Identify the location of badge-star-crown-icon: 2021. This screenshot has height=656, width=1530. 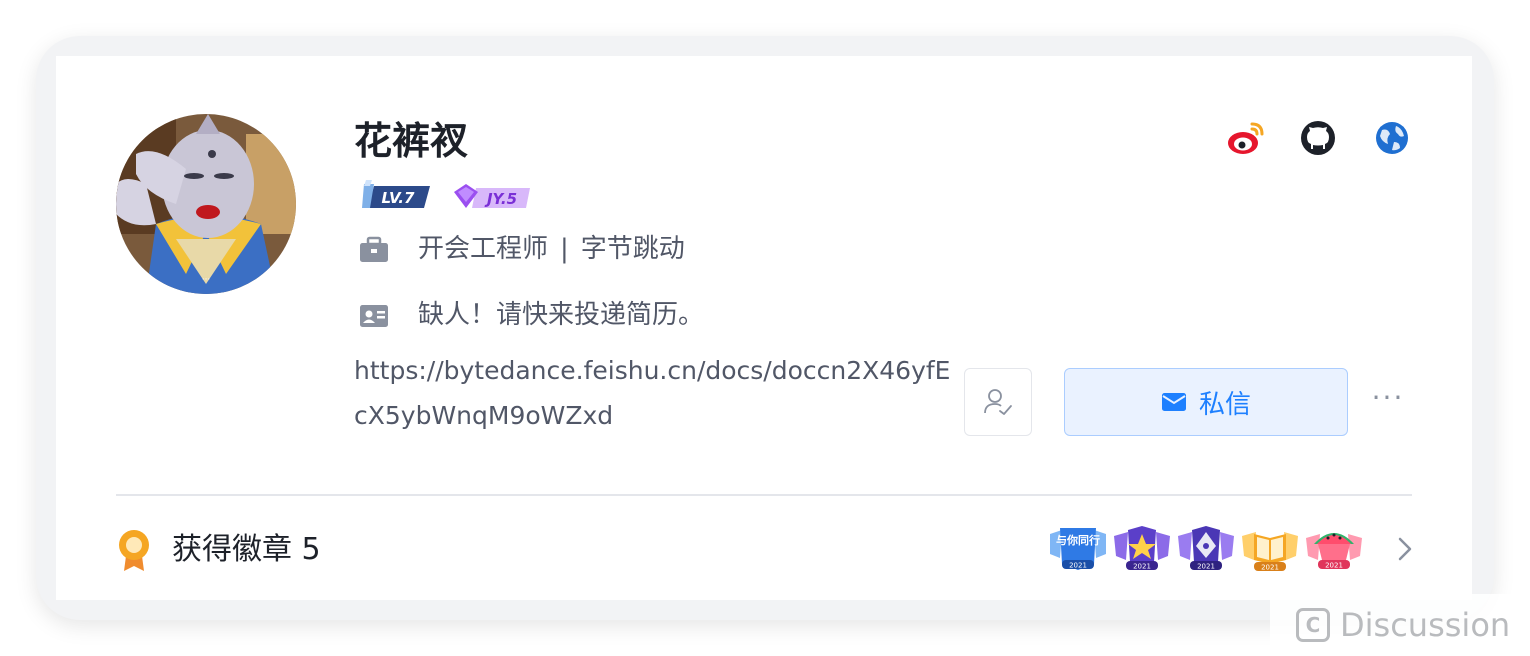
(1142, 549).